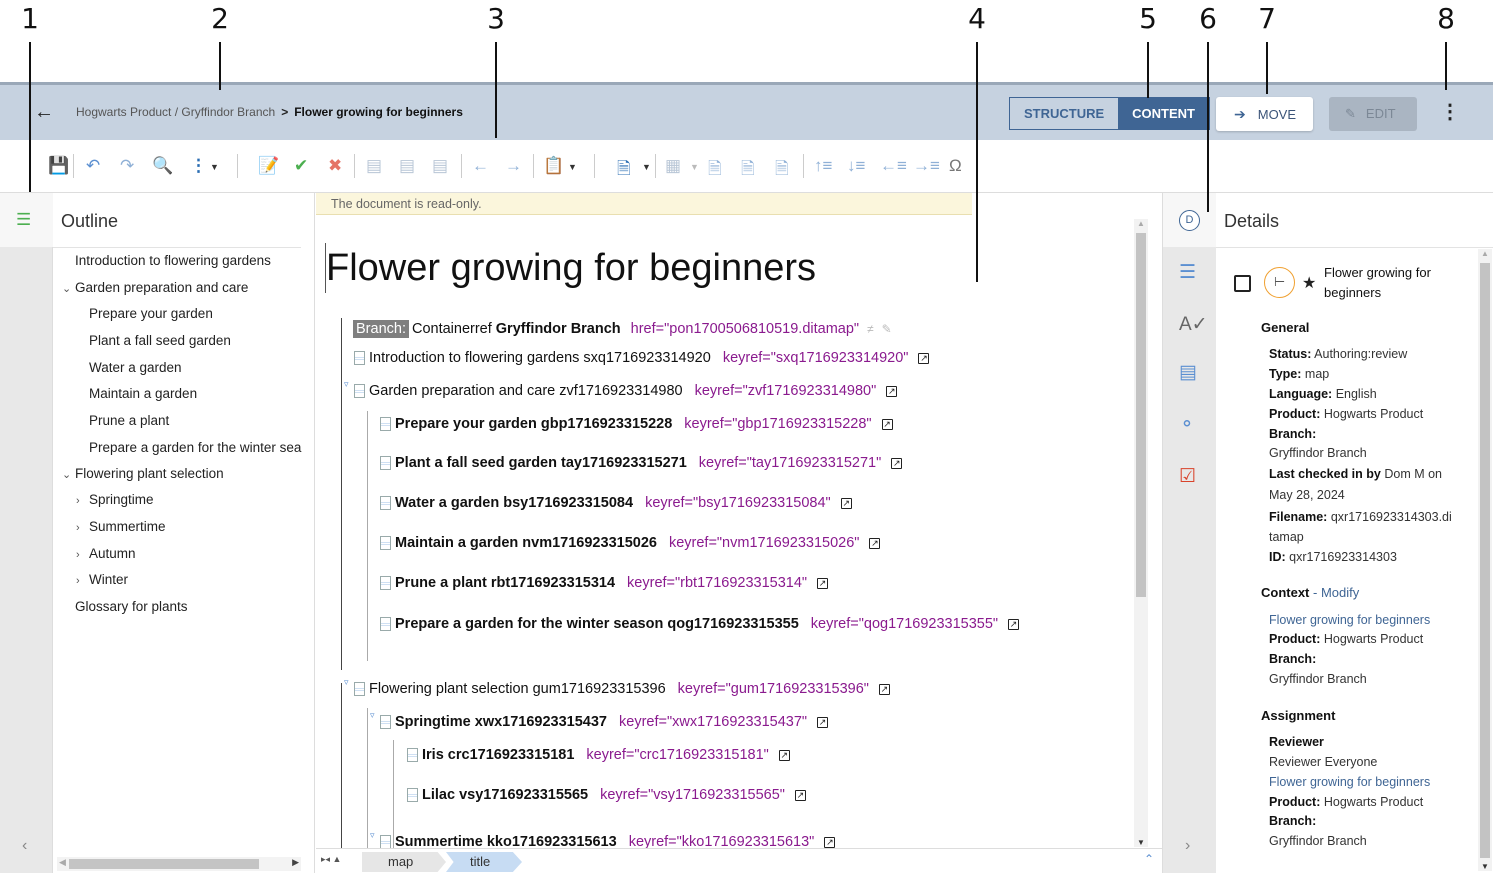  Describe the element at coordinates (151, 313) in the screenshot. I see `outline-item: Prepare your garden` at that location.